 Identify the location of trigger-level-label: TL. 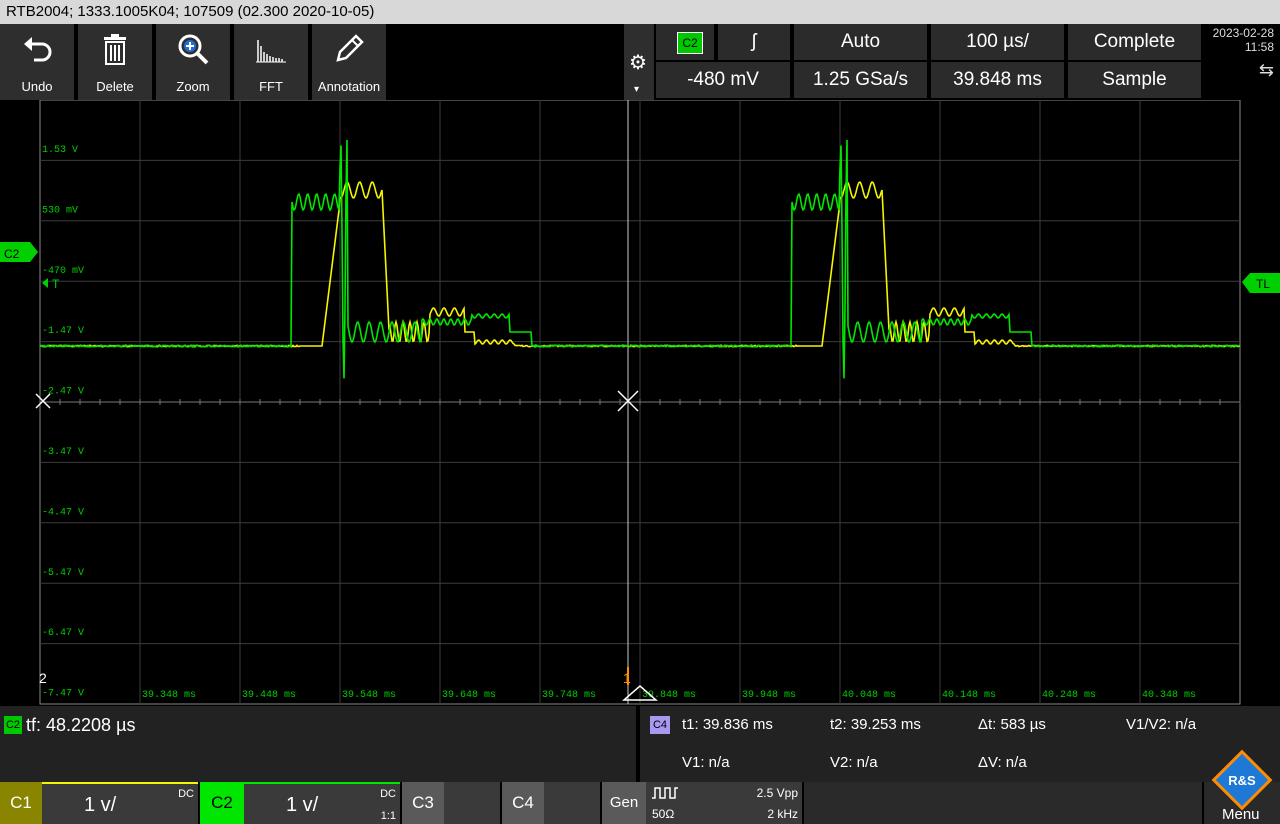
(1263, 284).